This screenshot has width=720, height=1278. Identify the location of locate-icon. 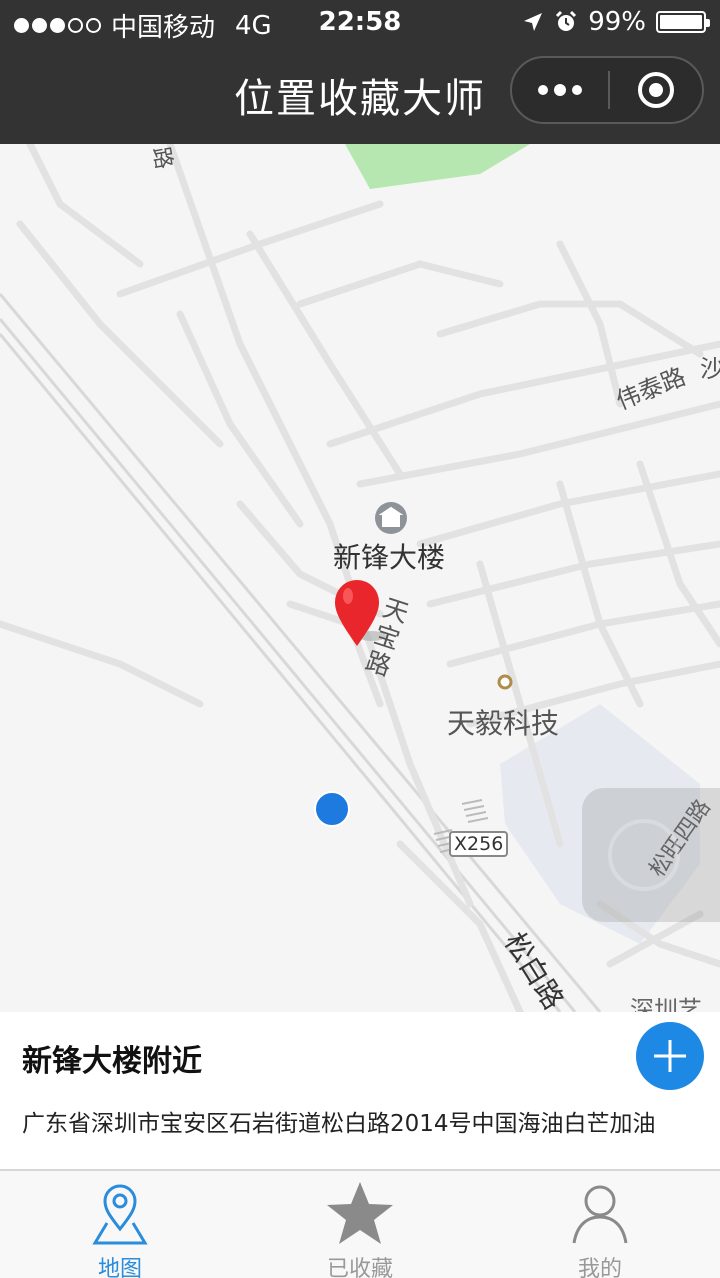
(644, 855).